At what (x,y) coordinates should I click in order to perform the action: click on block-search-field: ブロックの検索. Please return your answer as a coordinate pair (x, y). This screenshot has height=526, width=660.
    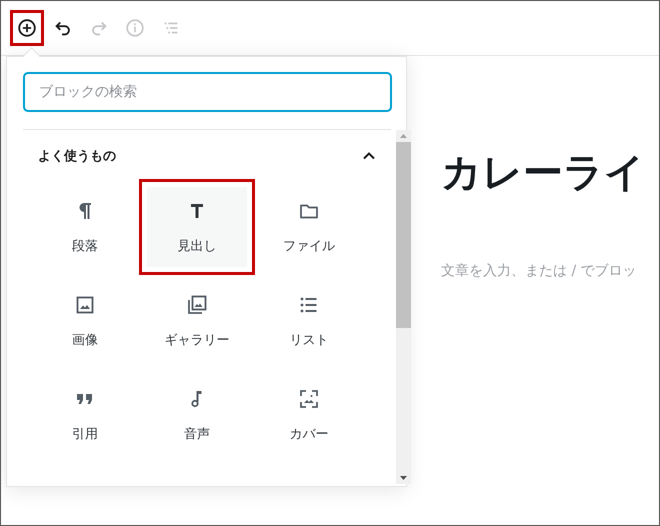
    Looking at the image, I should click on (207, 92).